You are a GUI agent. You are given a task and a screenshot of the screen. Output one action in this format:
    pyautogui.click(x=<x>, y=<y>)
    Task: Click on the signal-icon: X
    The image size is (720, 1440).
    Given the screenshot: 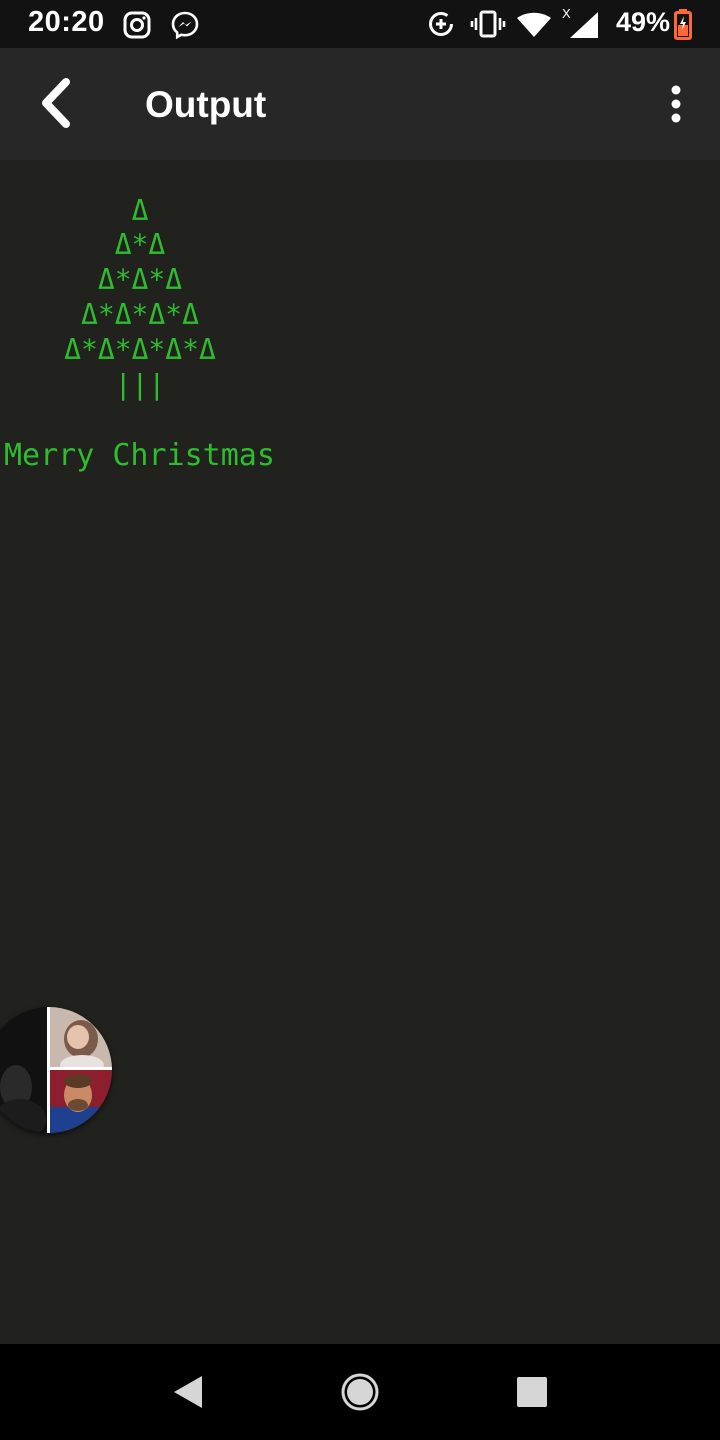 What is the action you would take?
    pyautogui.click(x=580, y=24)
    